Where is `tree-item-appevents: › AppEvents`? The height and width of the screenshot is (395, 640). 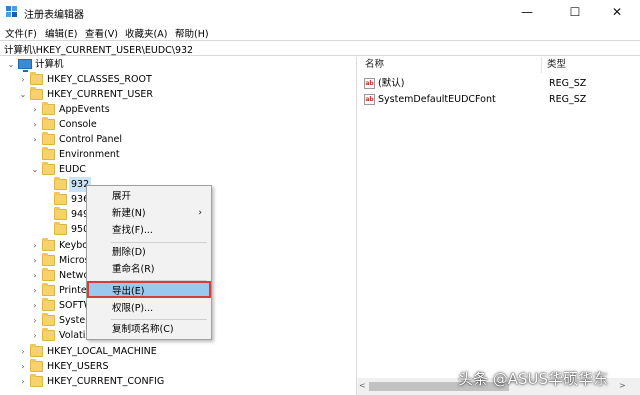 tree-item-appevents: › AppEvents is located at coordinates (180, 109).